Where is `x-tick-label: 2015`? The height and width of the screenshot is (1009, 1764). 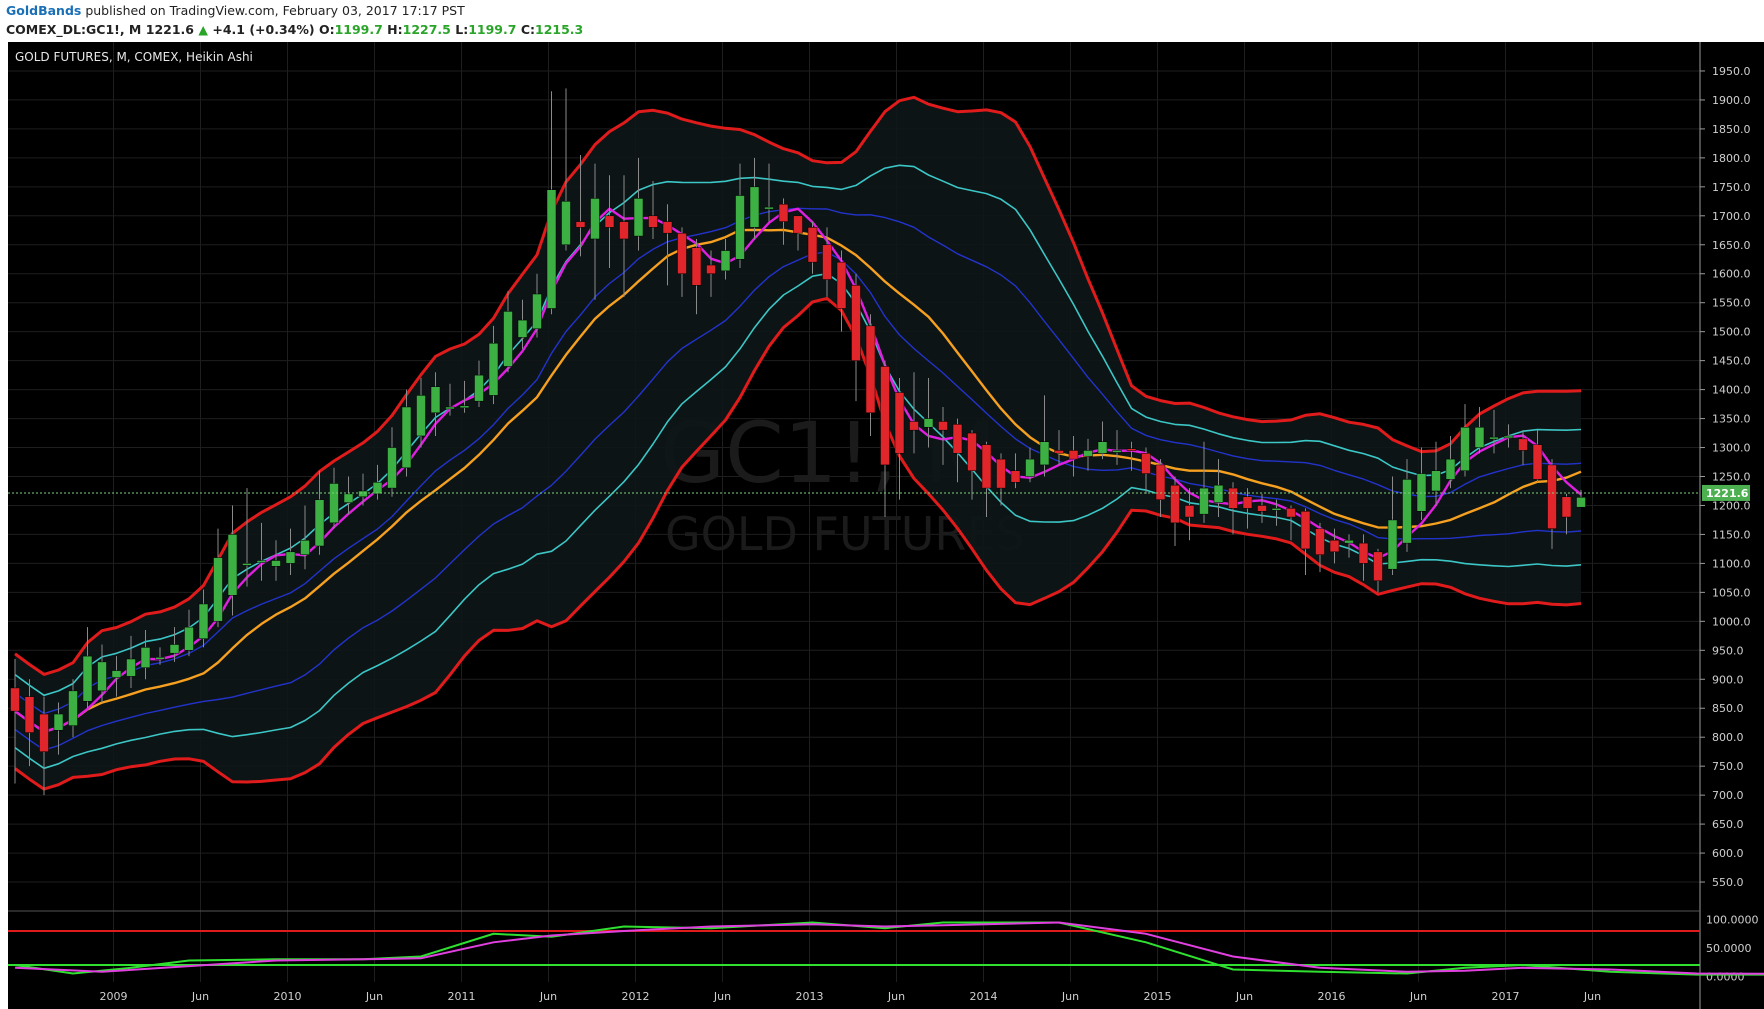
x-tick-label: 2015 is located at coordinates (1158, 996).